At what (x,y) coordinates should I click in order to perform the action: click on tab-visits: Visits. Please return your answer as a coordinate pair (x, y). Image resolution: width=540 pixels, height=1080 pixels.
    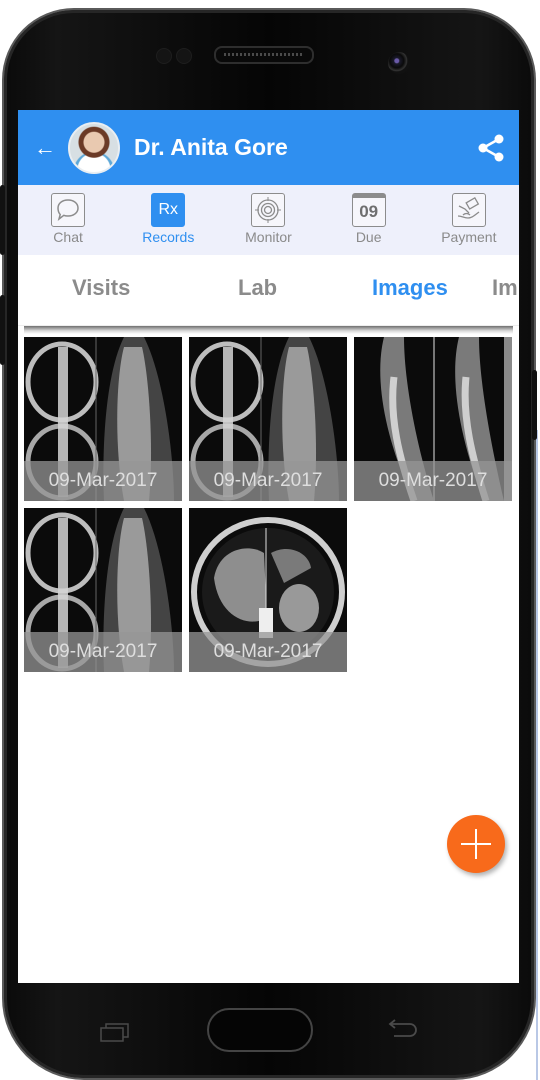
    Looking at the image, I should click on (101, 288).